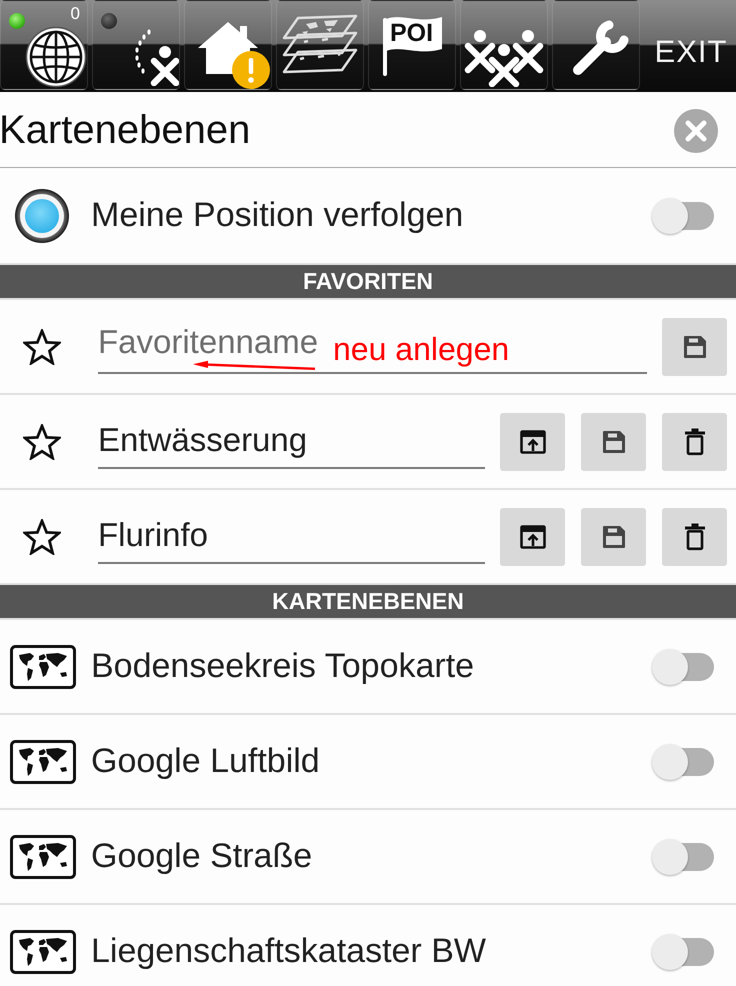  I want to click on layer-name: Liegenschaftskataster BW, so click(289, 951).